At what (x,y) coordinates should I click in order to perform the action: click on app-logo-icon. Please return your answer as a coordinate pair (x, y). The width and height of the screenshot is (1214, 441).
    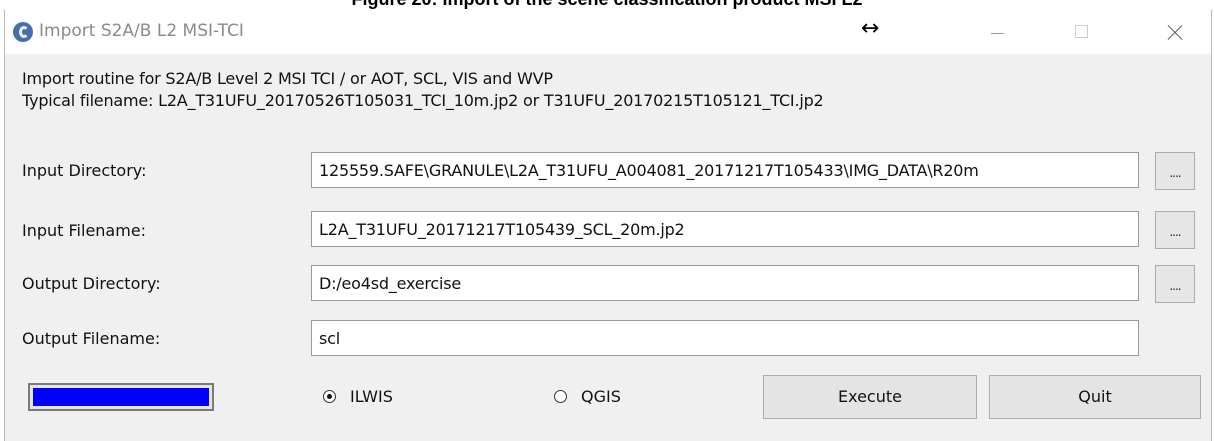
    Looking at the image, I should click on (23, 32).